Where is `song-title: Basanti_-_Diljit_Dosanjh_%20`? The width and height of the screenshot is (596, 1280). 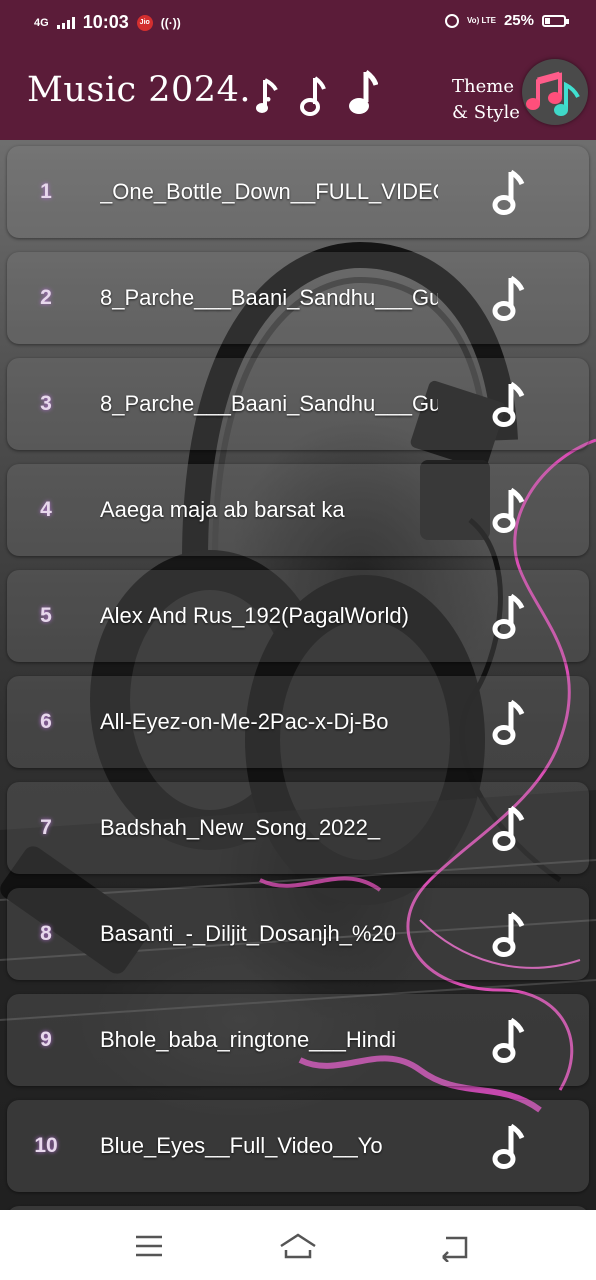 song-title: Basanti_-_Diljit_Dosanjh_%20 is located at coordinates (248, 933).